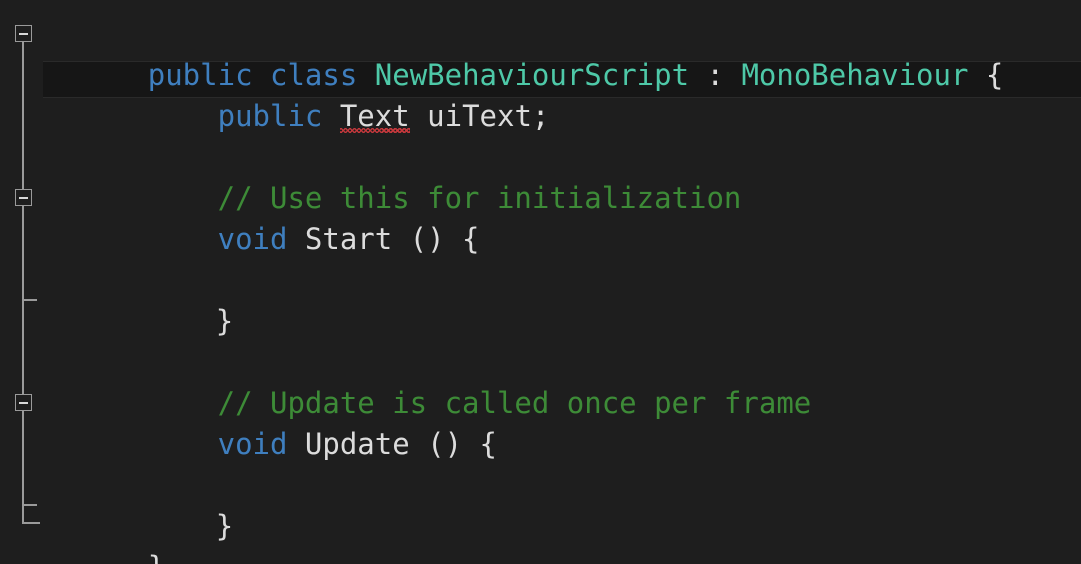  I want to click on base-class-monobehaviour: MonoBehaviour, so click(855, 75).